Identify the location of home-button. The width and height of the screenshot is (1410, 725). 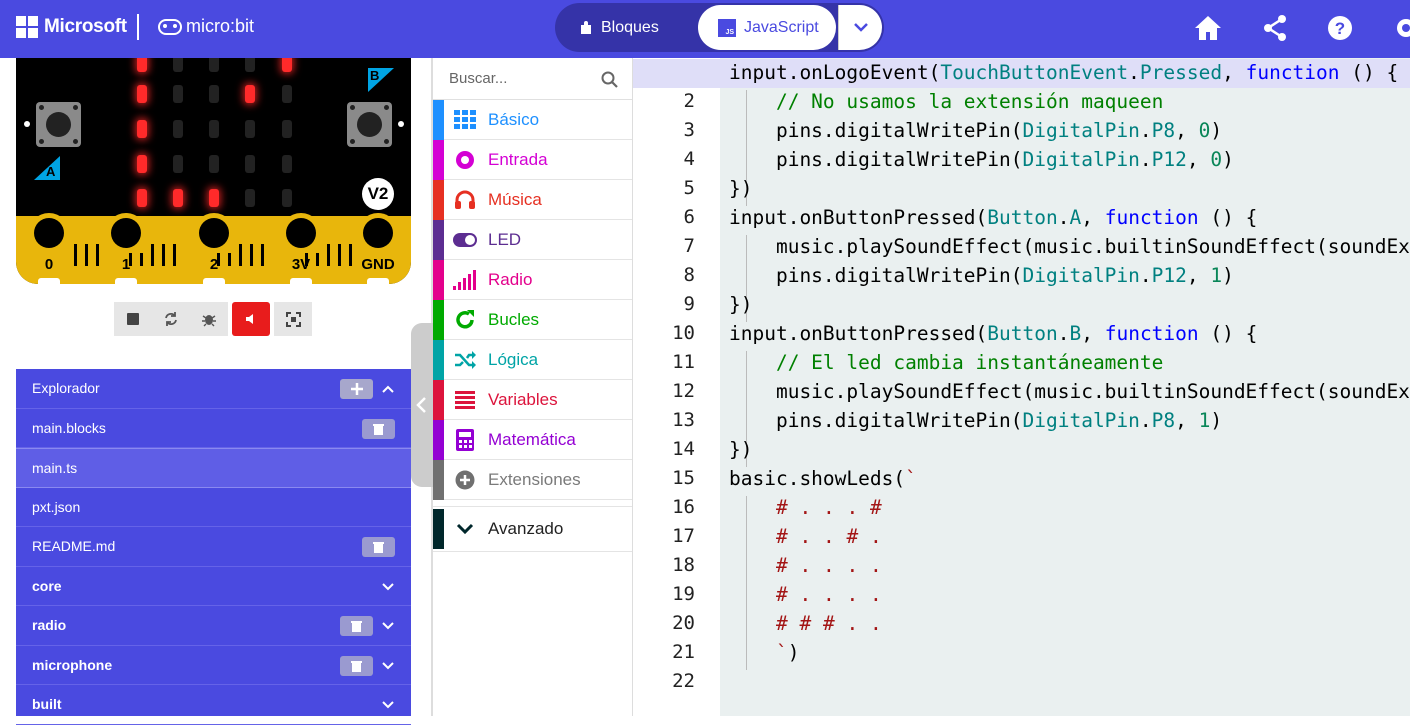
(1208, 28).